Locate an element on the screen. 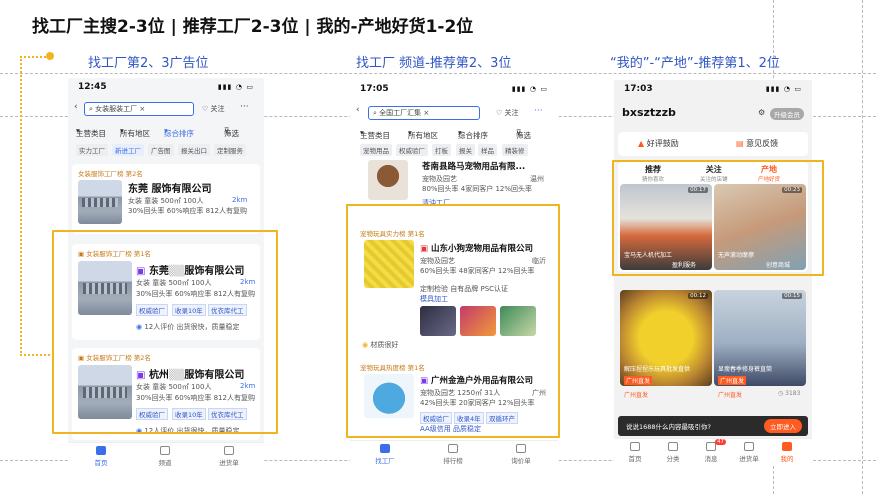 This screenshot has height=494, width=876. video-card: 00:15 显瘦春季修身裤直筒 广州直发 is located at coordinates (760, 338).